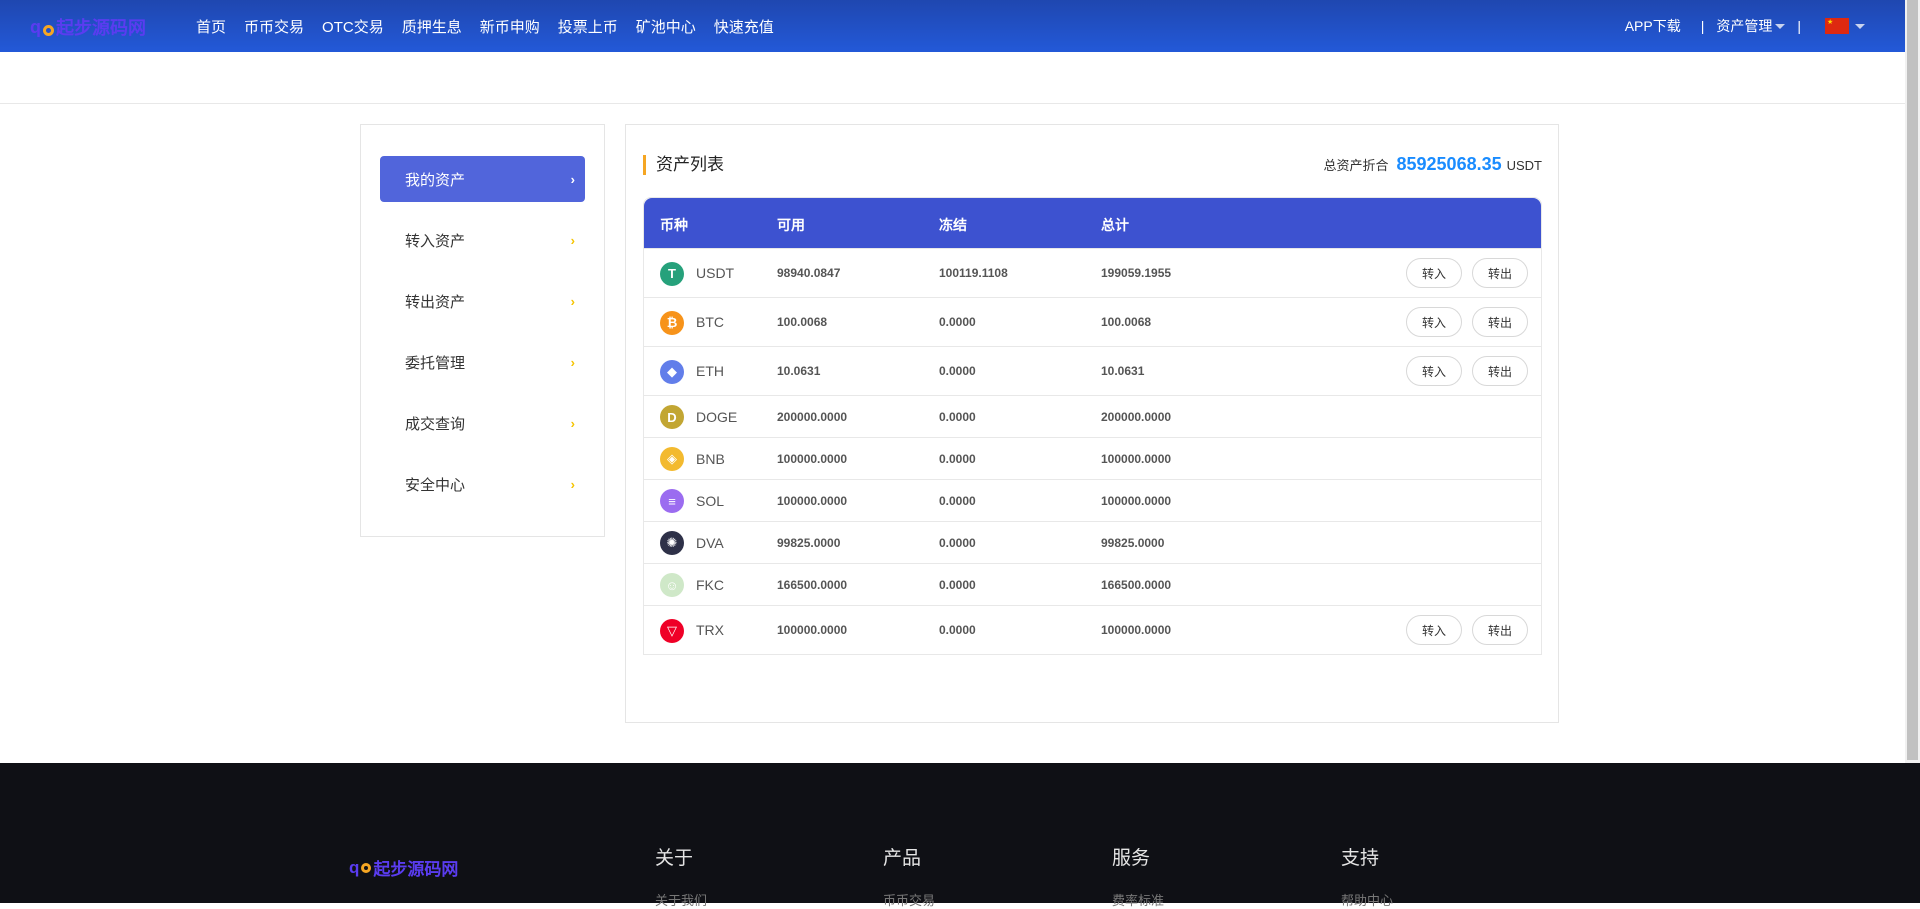 Image resolution: width=1920 pixels, height=909 pixels. What do you see at coordinates (1092, 584) in the screenshot?
I see `table-row: ☺ FKC 166500.0000 0.0000 166500.0000` at bounding box center [1092, 584].